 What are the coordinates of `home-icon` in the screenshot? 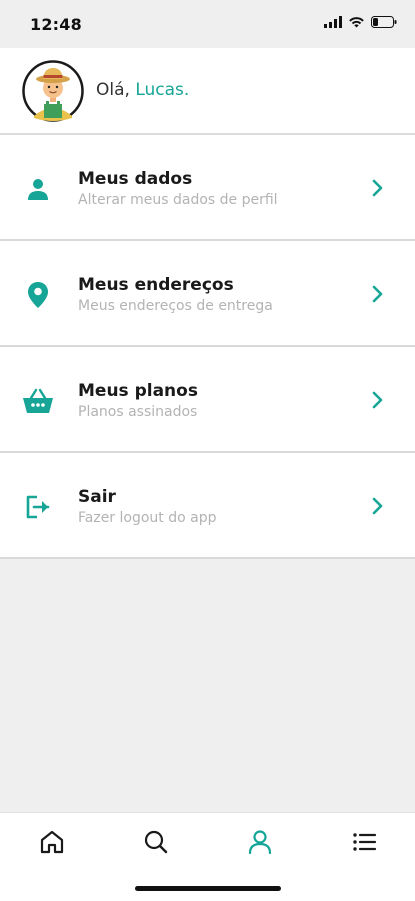 It's located at (52, 842).